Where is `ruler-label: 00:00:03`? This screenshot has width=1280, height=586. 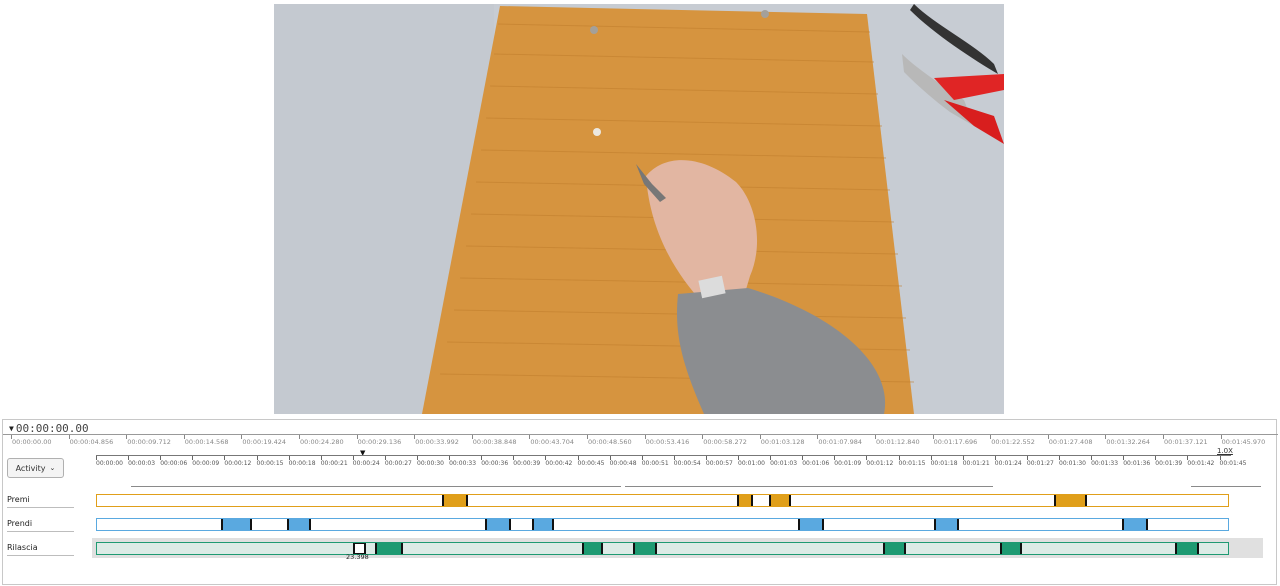
ruler-label: 00:00:03 is located at coordinates (142, 463).